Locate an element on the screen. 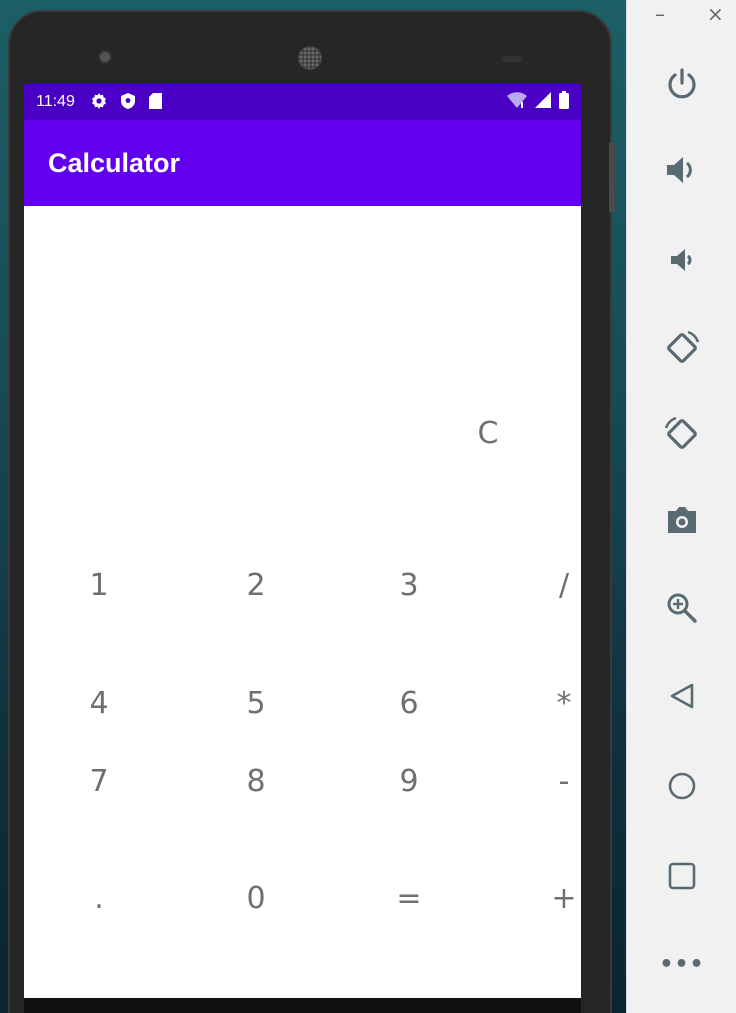 The height and width of the screenshot is (1013, 736). overview-icon is located at coordinates (682, 876).